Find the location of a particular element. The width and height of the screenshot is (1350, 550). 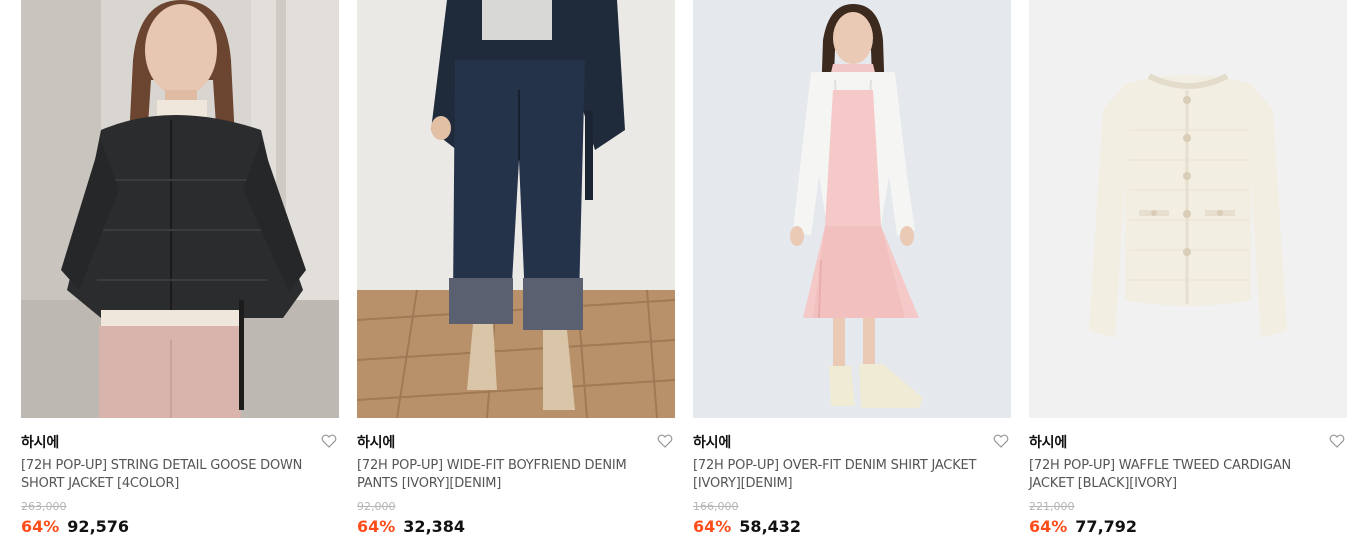

sale-price: 77,792 is located at coordinates (1106, 526).